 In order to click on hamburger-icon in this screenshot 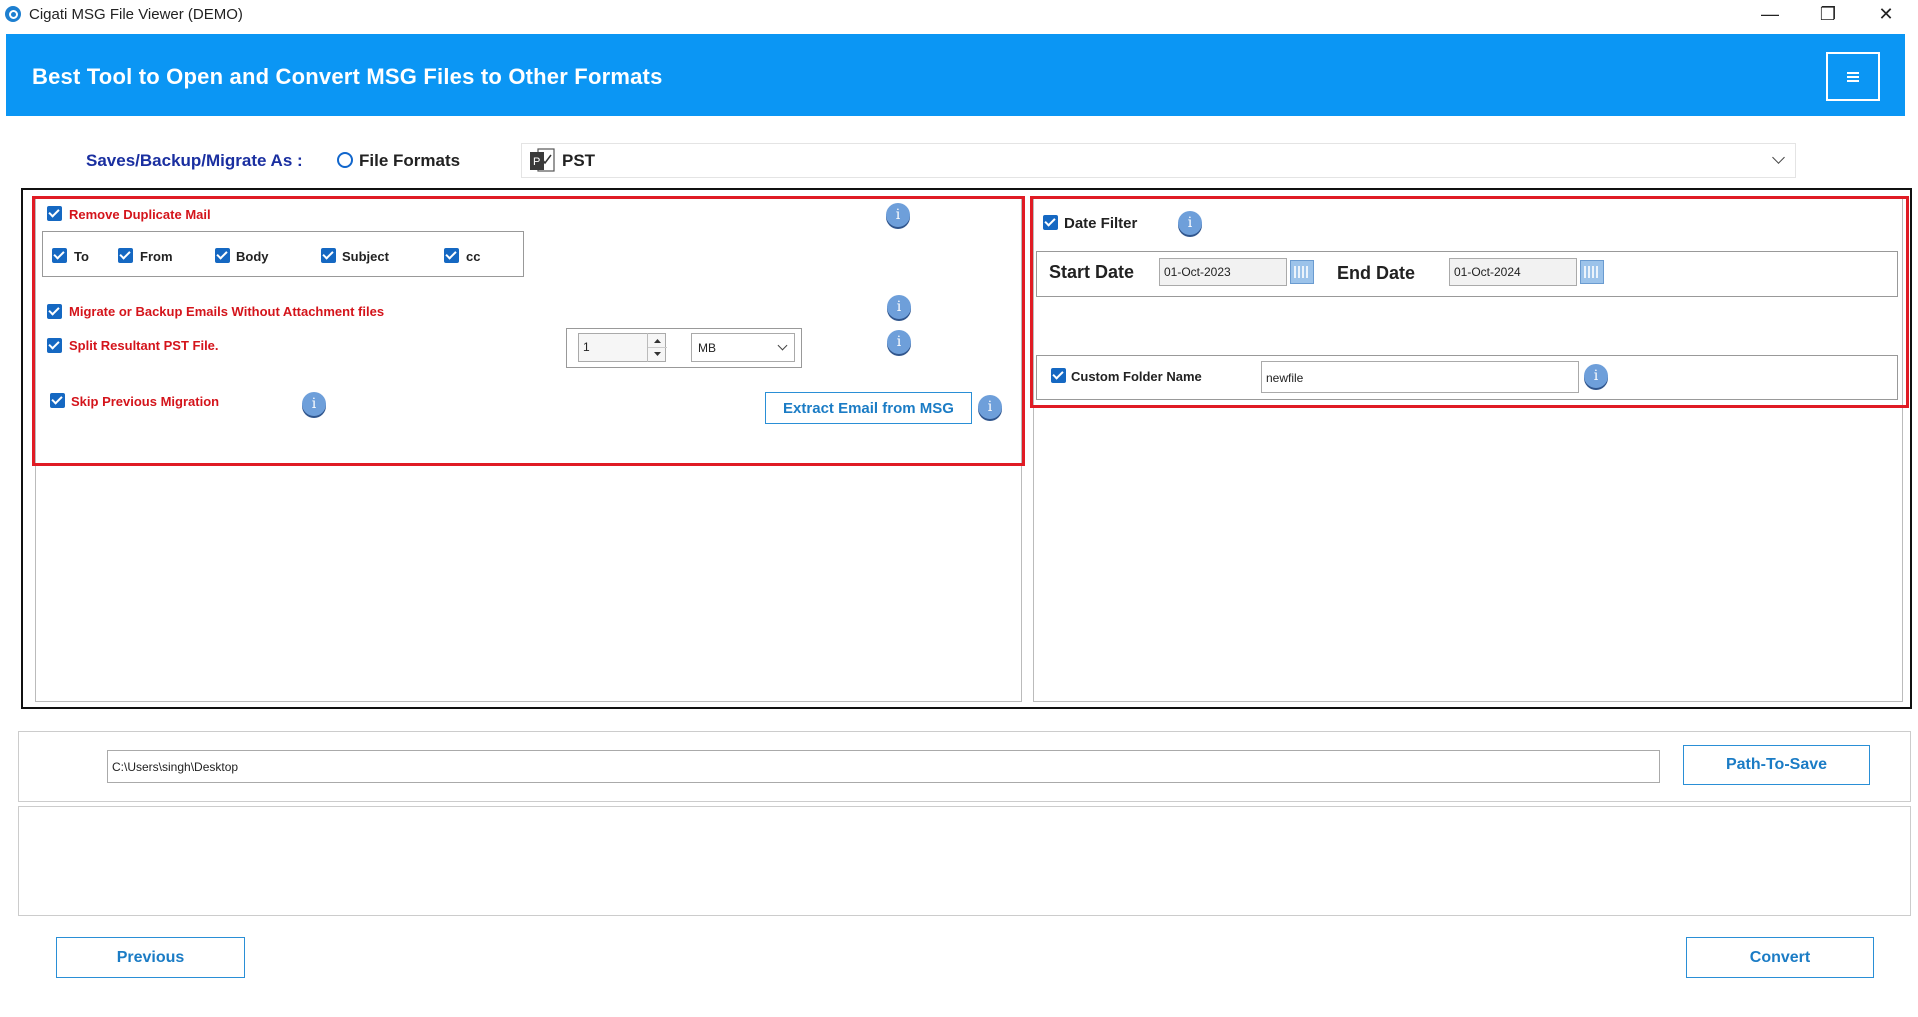, I will do `click(1853, 76)`.